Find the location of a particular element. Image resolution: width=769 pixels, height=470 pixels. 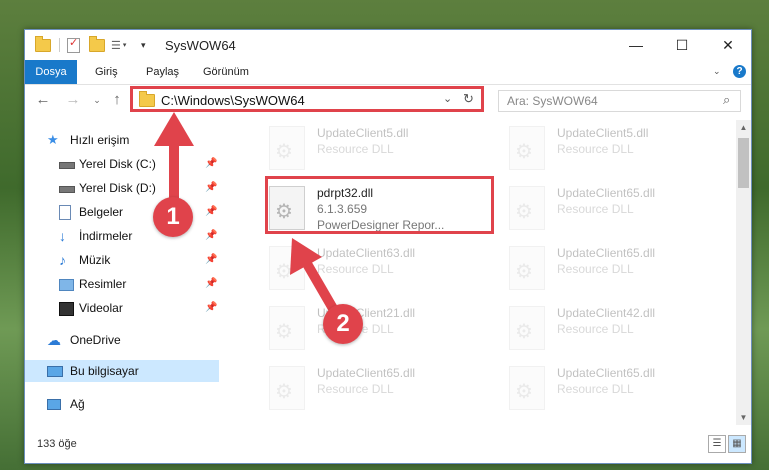

arrow-2-shaft is located at coordinates (320, 287).